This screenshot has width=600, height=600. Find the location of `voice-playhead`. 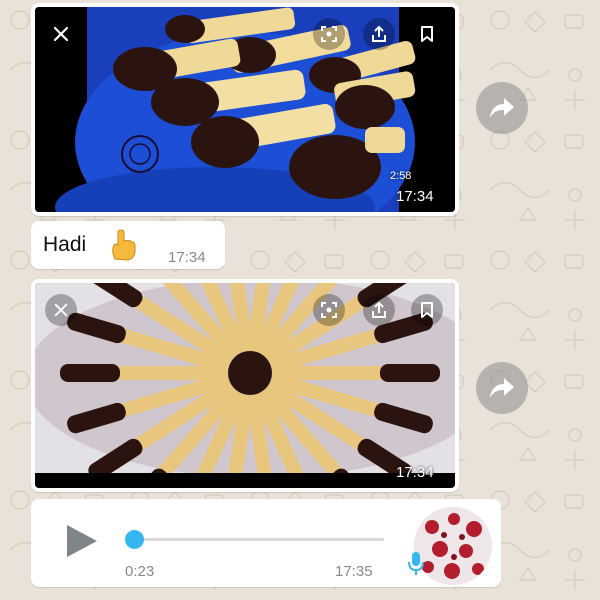

voice-playhead is located at coordinates (134, 539).